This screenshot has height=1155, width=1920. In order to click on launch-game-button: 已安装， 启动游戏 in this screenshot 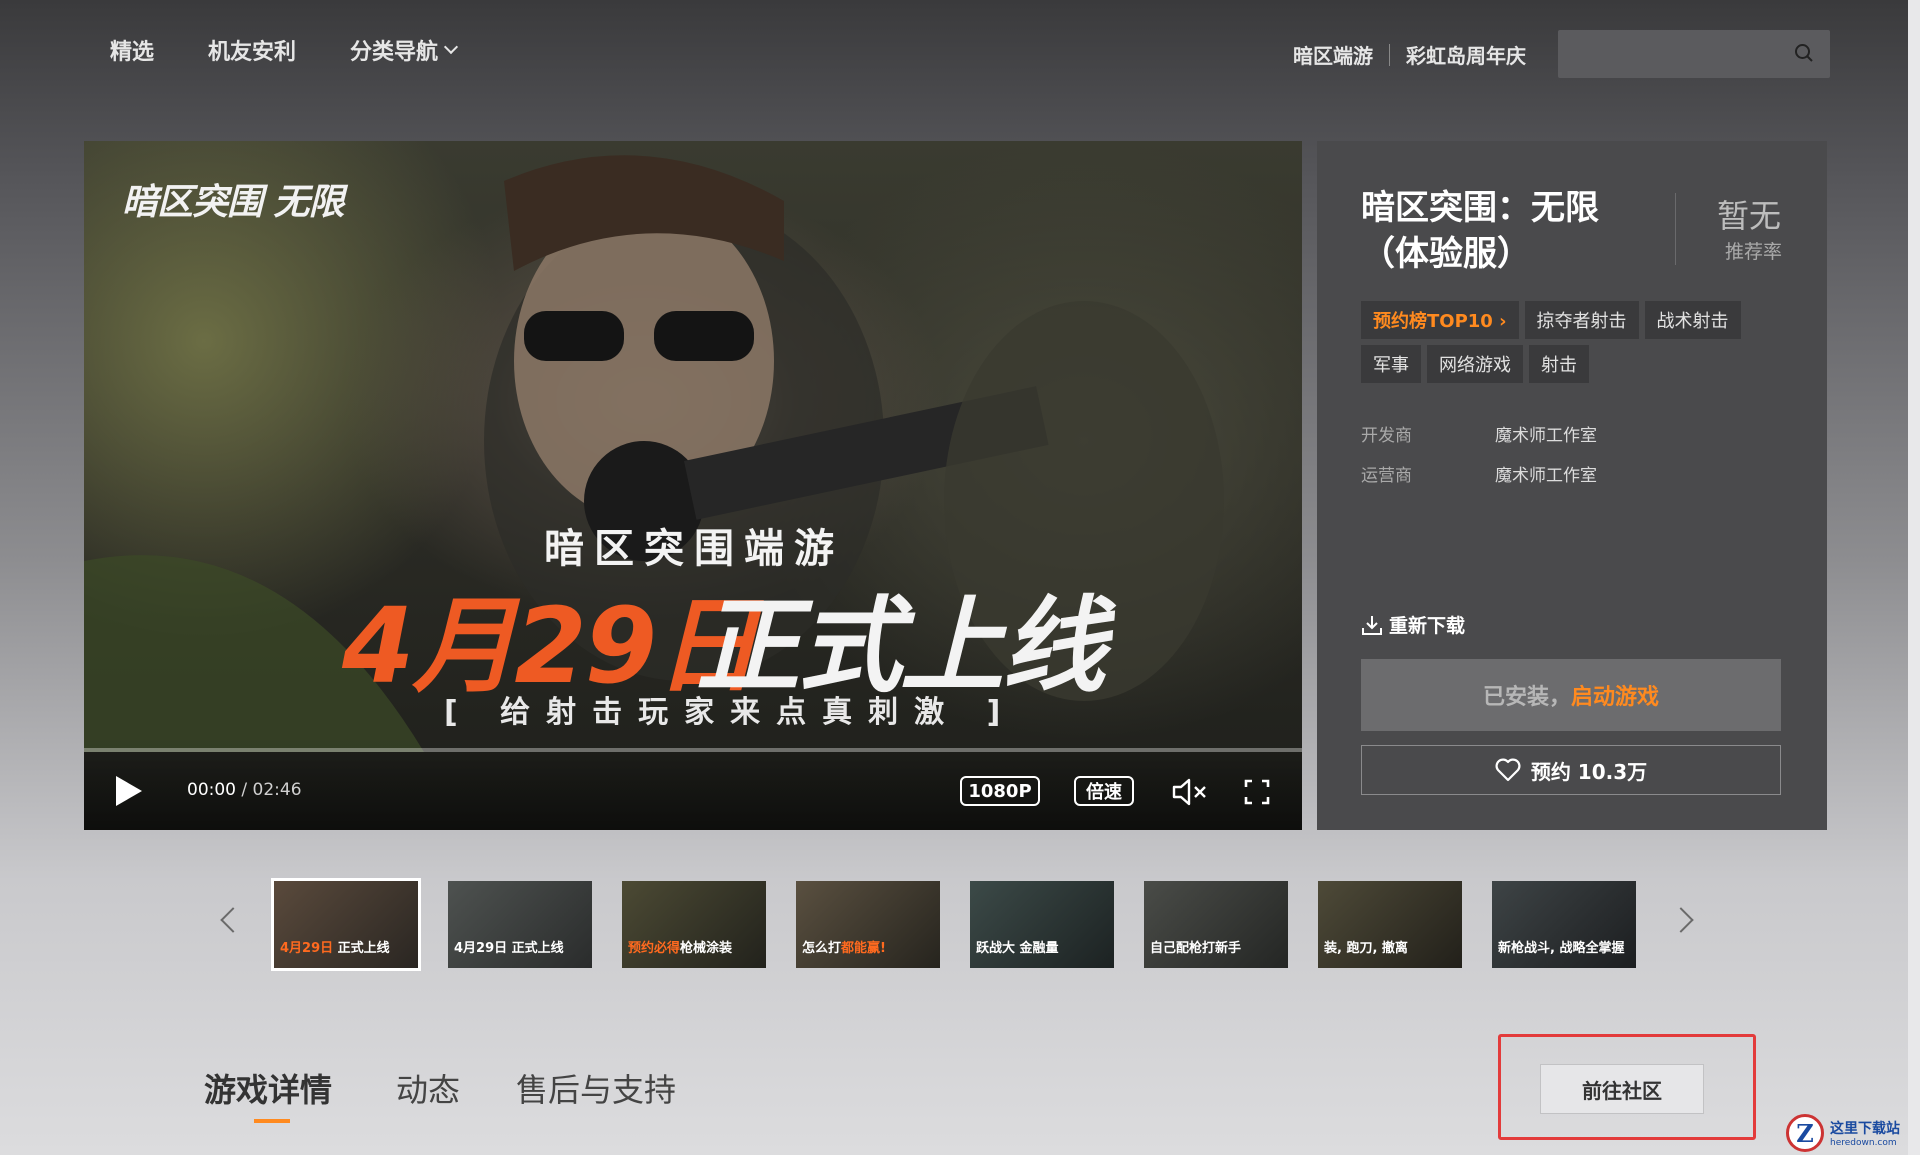, I will do `click(1571, 695)`.